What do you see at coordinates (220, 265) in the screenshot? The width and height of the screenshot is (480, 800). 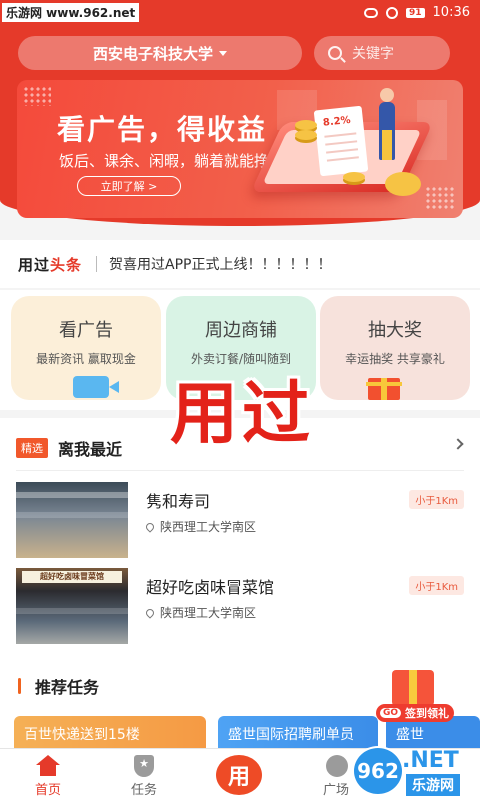 I see `headline-text: 贺喜用过APP正式上线！！！！！！` at bounding box center [220, 265].